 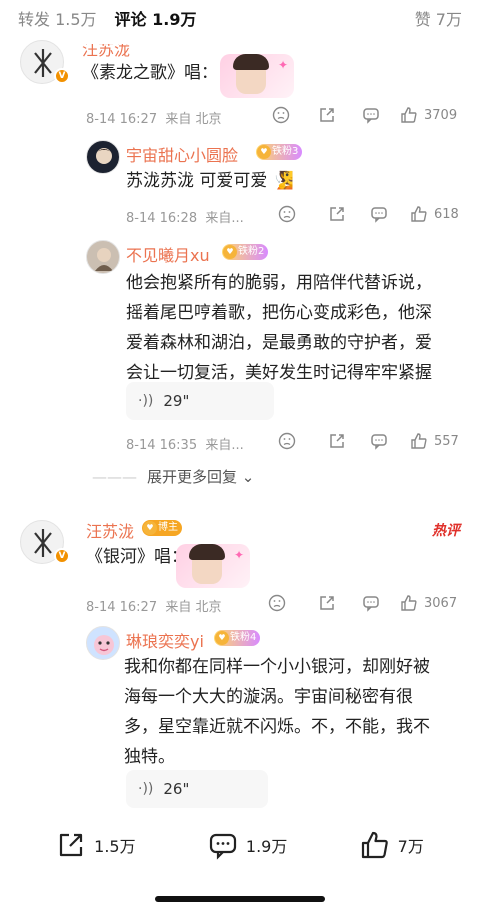 What do you see at coordinates (162, 218) in the screenshot?
I see `timestamp: 8-14 16:28` at bounding box center [162, 218].